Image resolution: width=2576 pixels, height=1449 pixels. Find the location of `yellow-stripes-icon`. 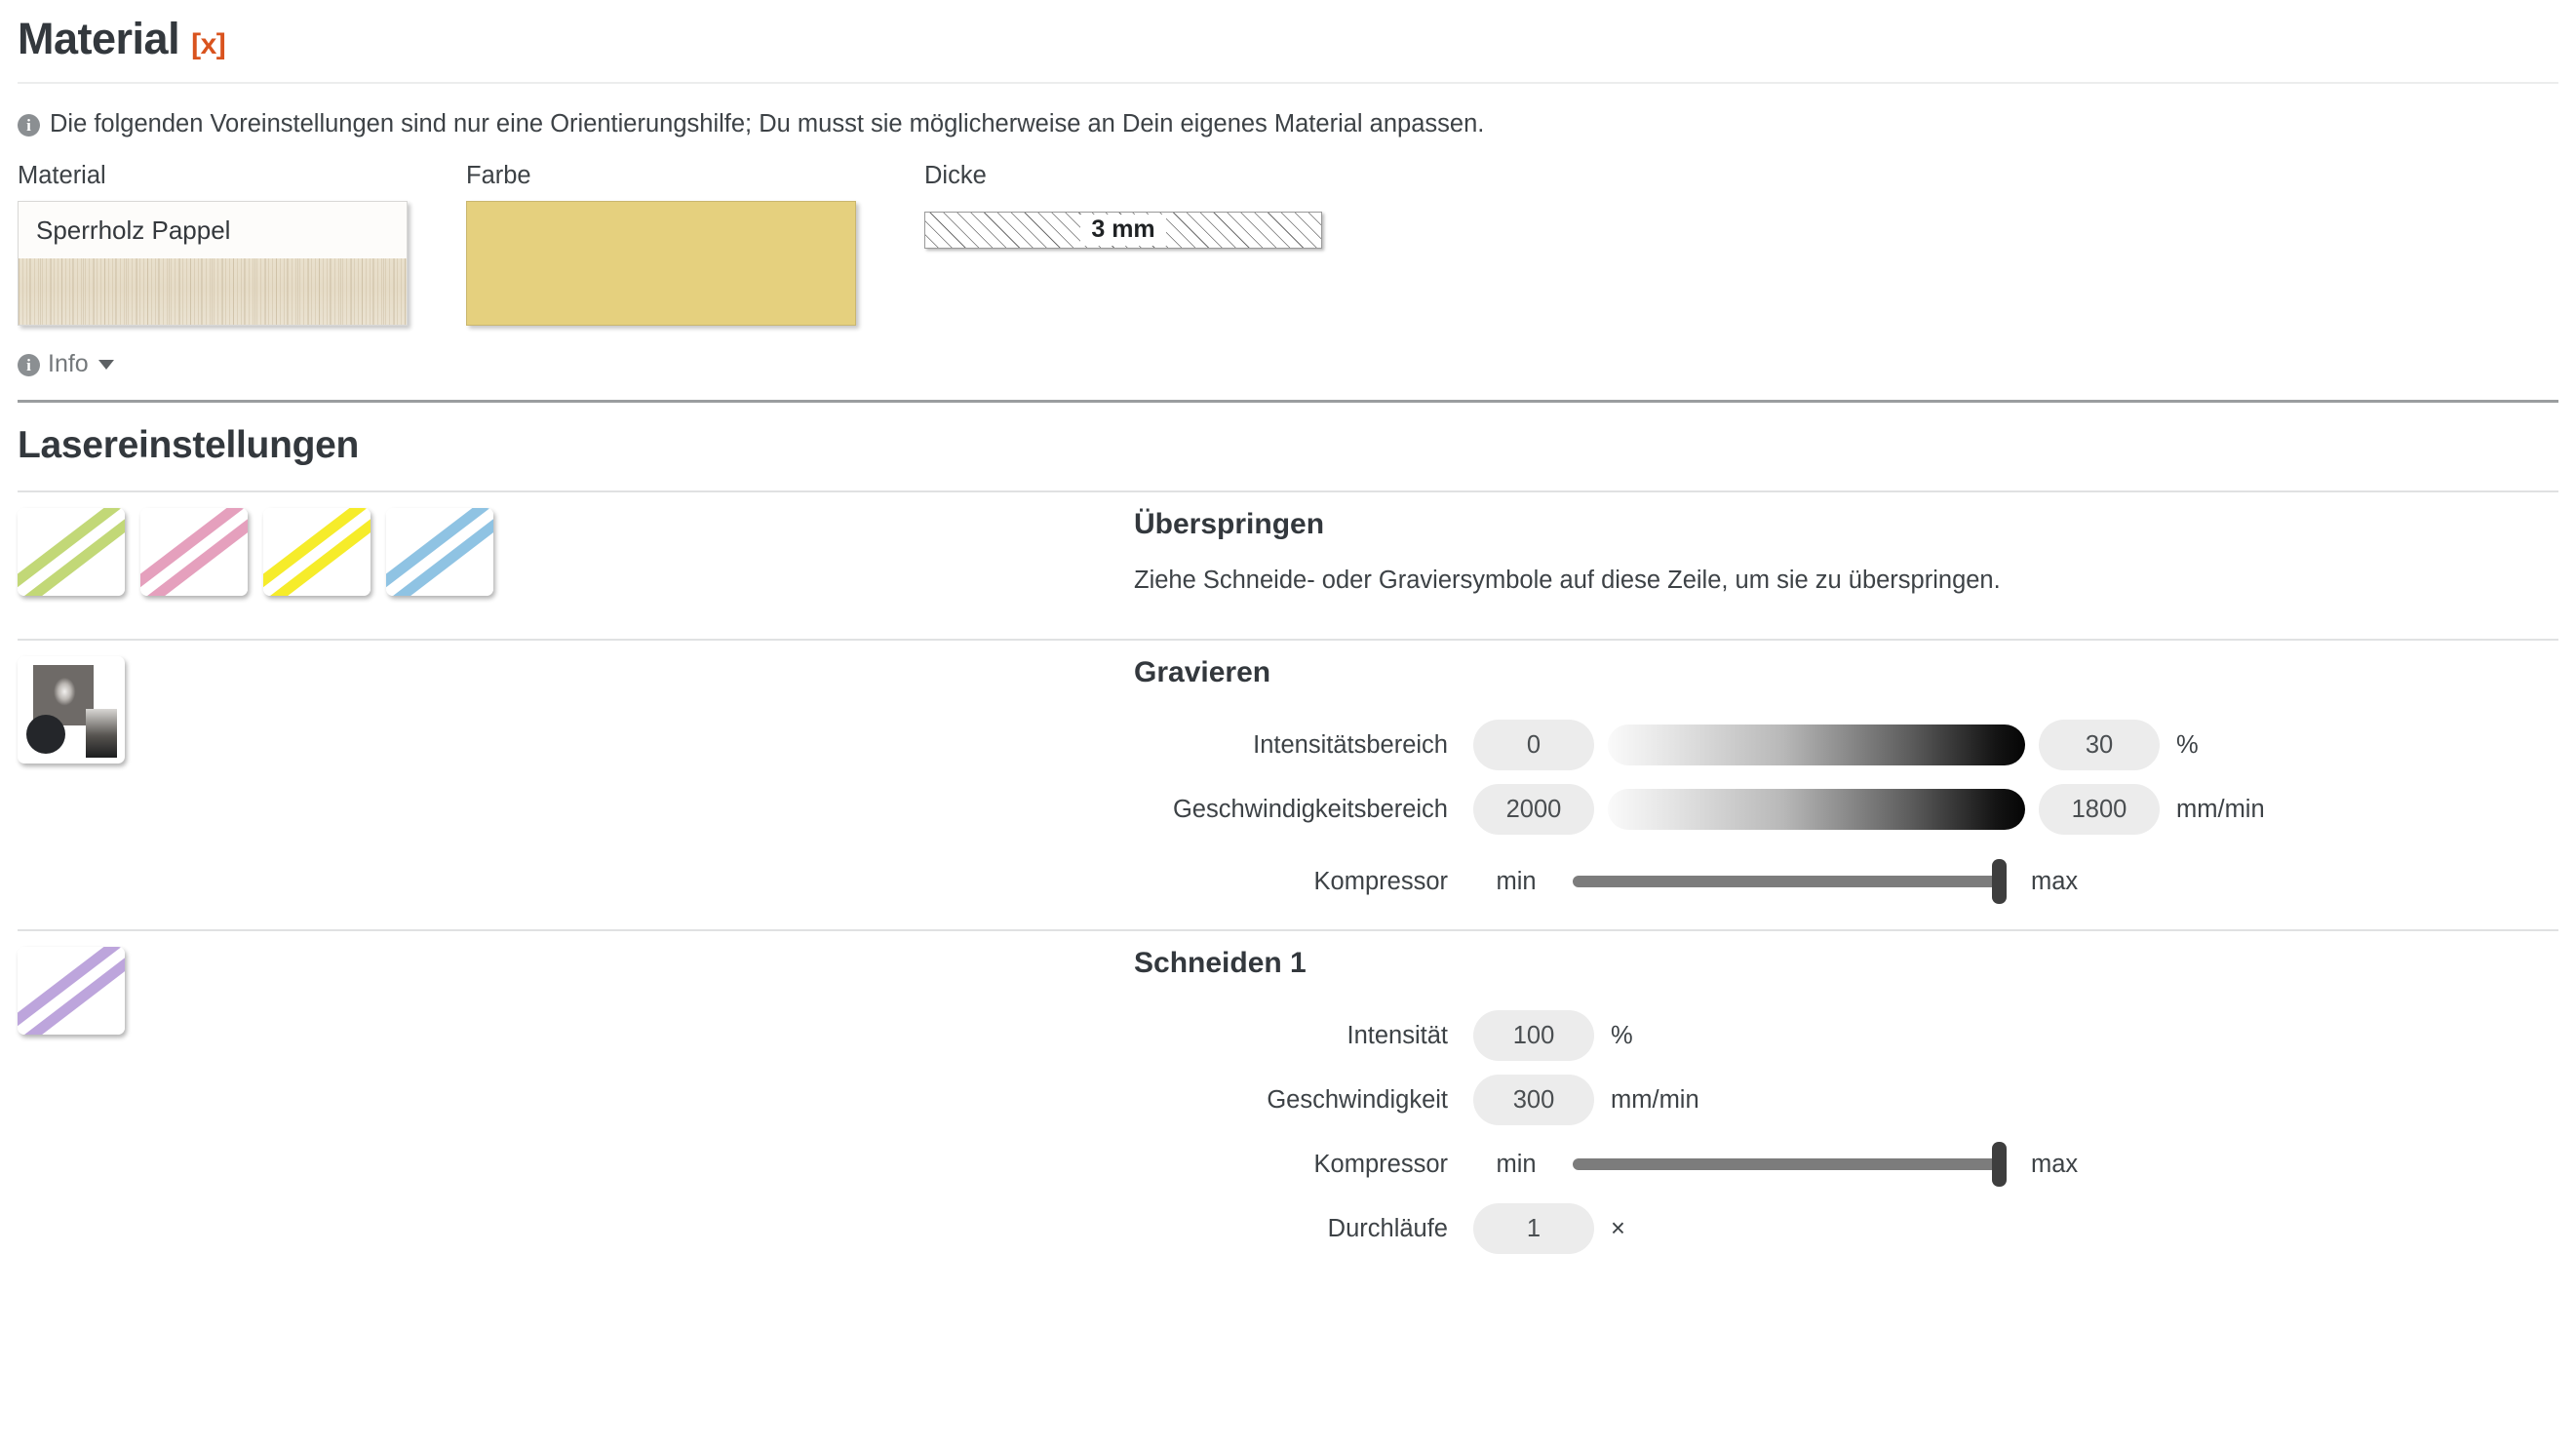

yellow-stripes-icon is located at coordinates (317, 552).